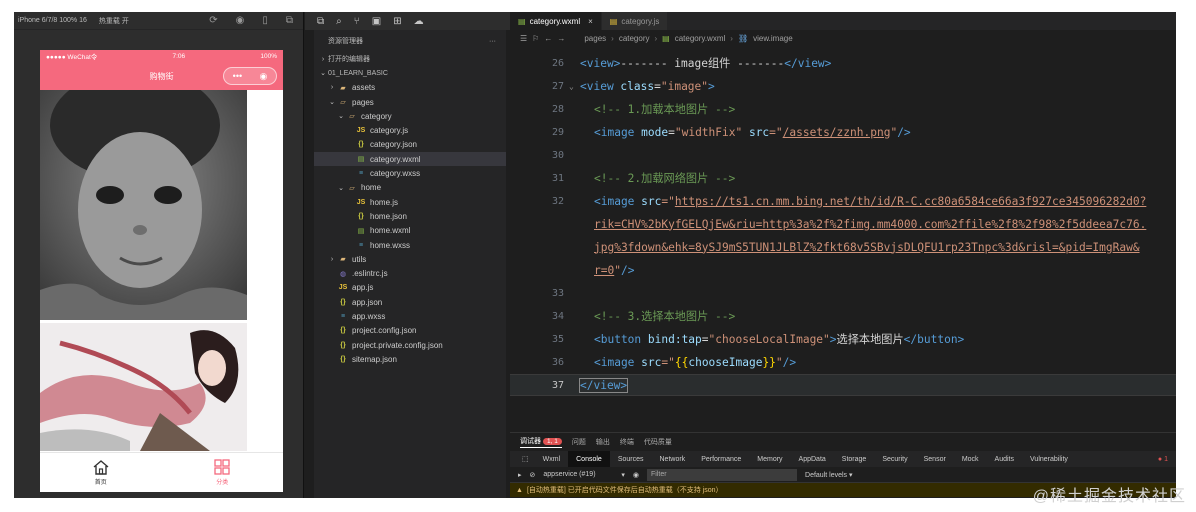 The height and width of the screenshot is (512, 1196). What do you see at coordinates (223, 472) in the screenshot?
I see `tab-category: 分类` at bounding box center [223, 472].